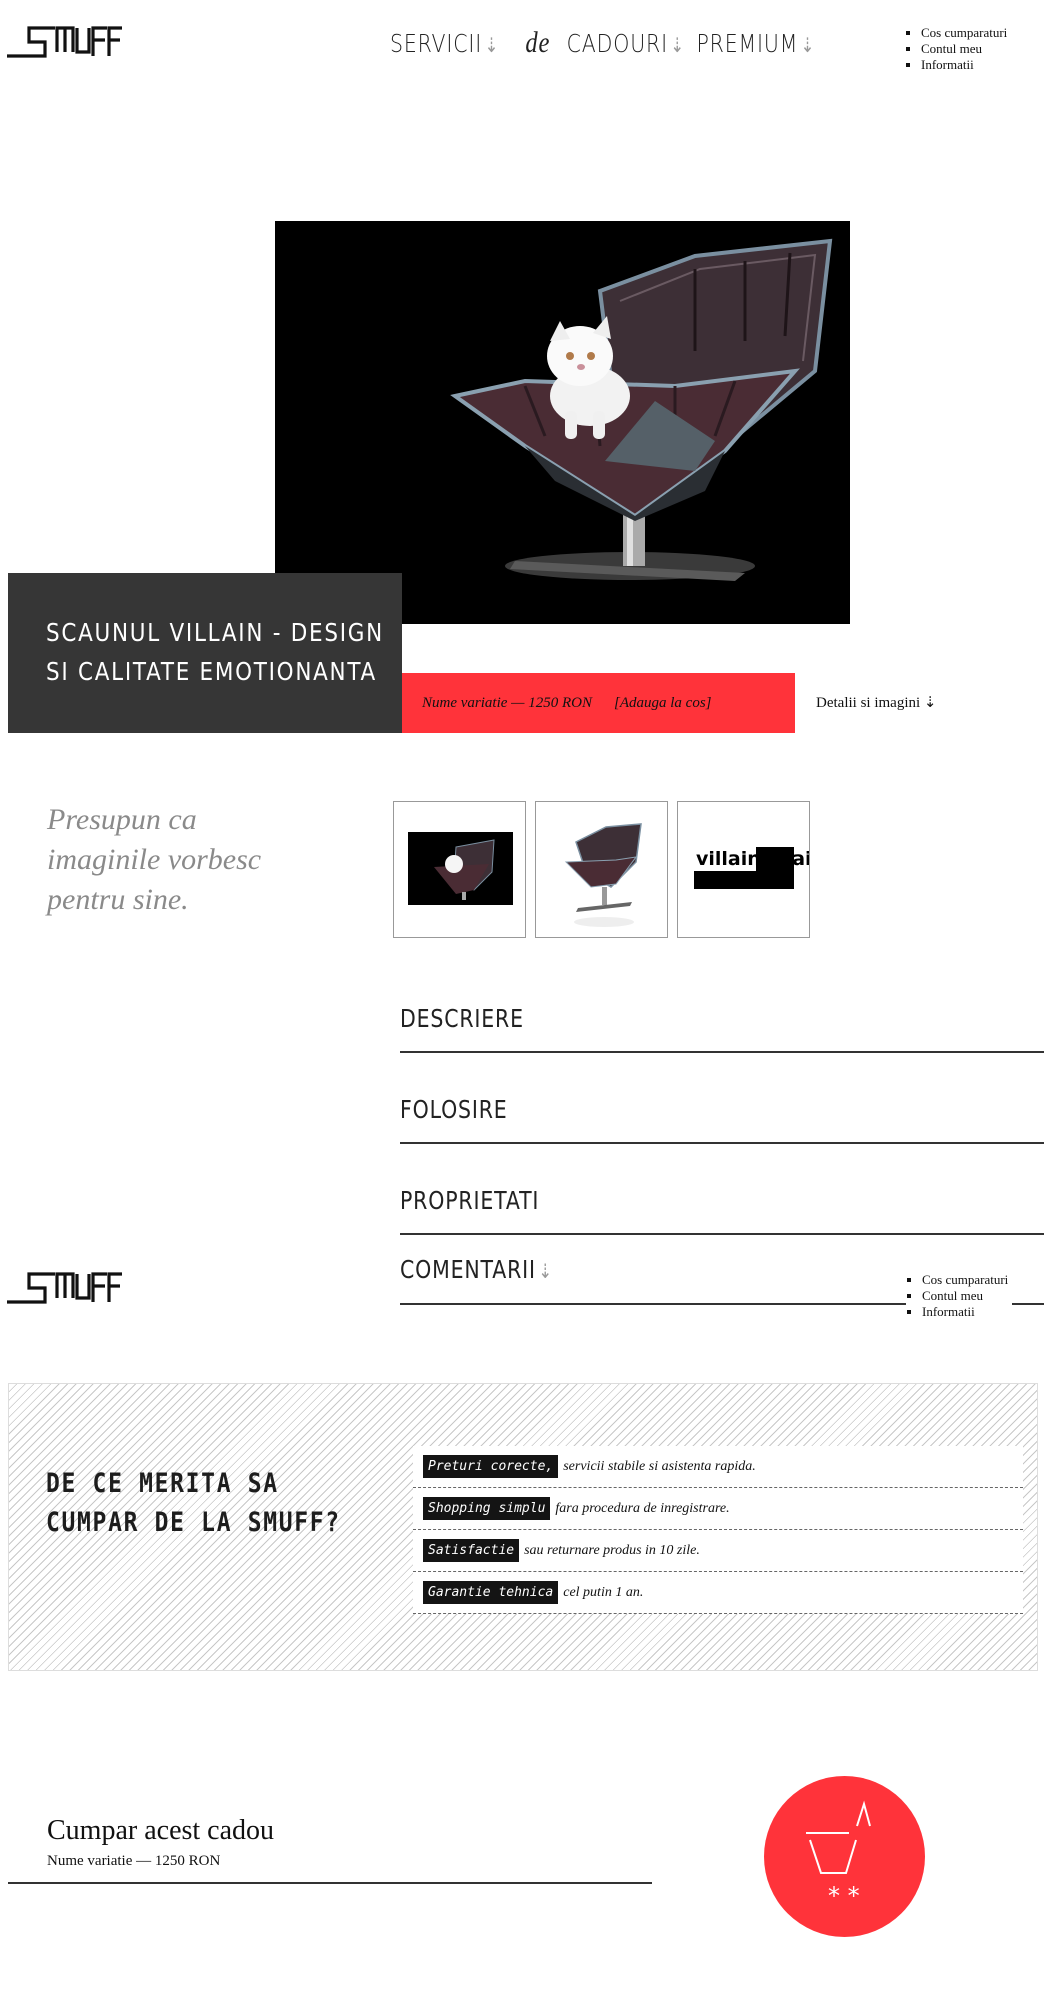 This screenshot has width=1044, height=1995. I want to click on smuff-logo, so click(64, 41).